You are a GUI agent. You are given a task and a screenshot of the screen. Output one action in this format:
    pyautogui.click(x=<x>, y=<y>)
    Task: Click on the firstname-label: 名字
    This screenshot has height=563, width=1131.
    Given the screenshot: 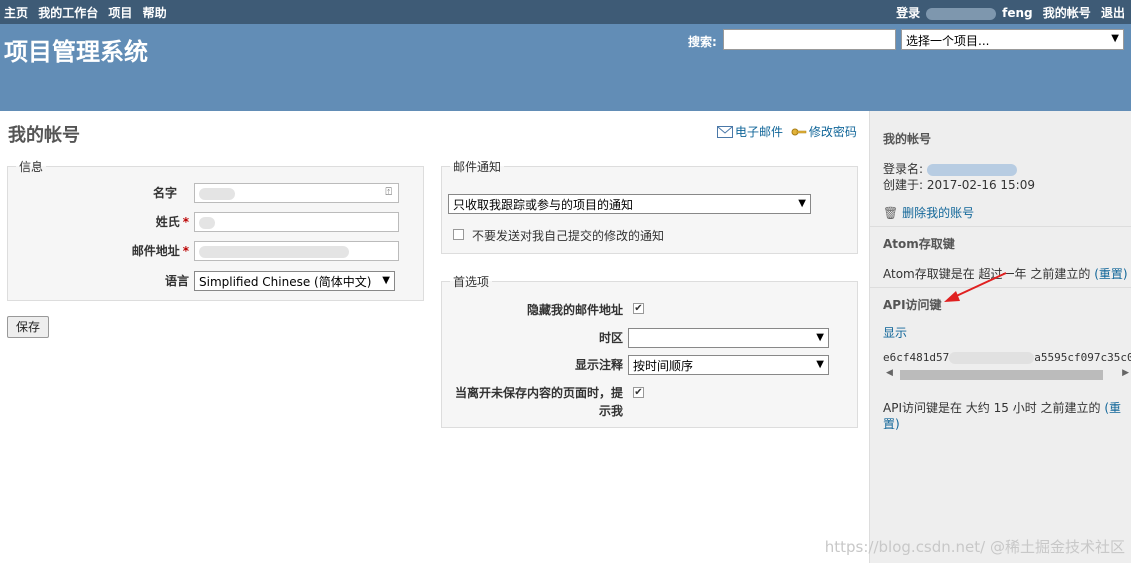 What is the action you would take?
    pyautogui.click(x=164, y=193)
    